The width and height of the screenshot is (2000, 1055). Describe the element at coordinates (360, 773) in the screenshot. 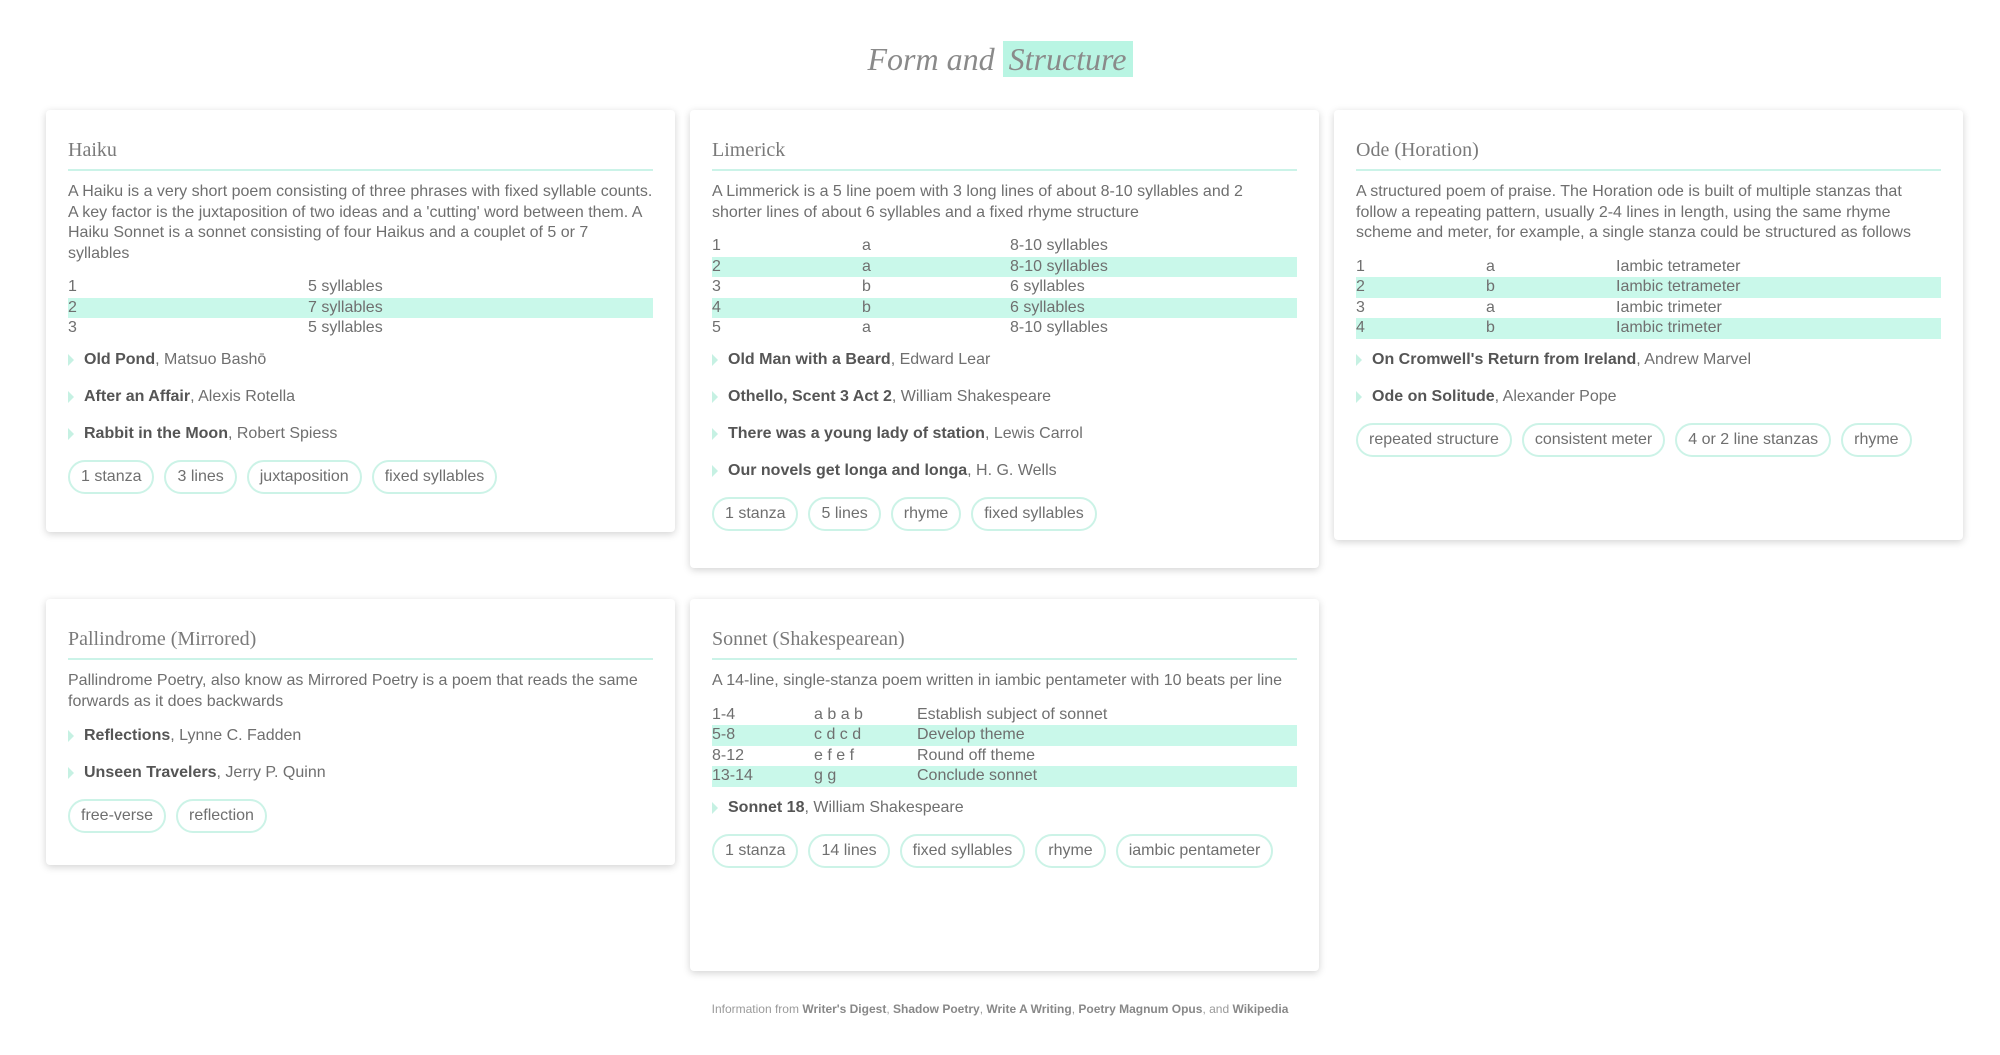

I see `example-item: Unseen Travelers, Jerry P. Quinn` at that location.